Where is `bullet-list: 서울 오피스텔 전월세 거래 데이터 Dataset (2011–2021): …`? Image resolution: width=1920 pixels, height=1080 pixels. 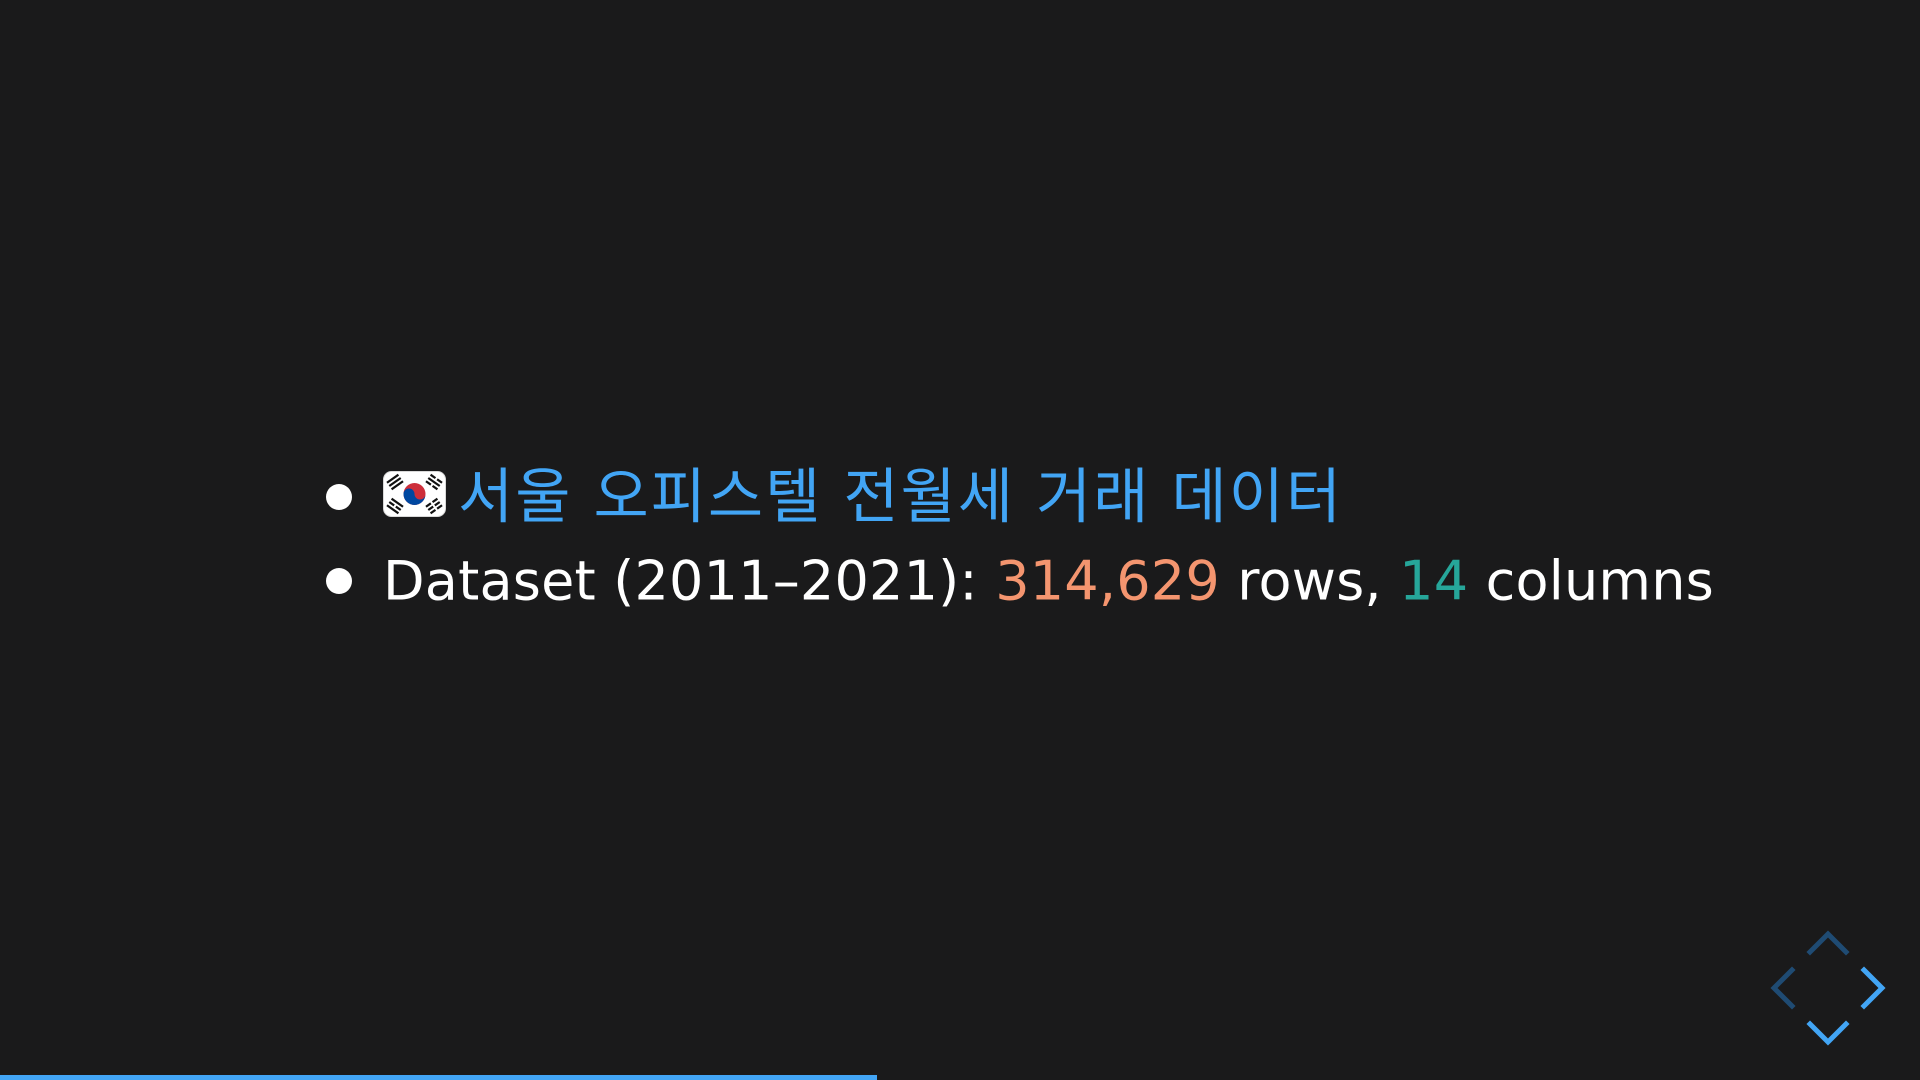
bullet-list: 서울 오피스텔 전월세 거래 데이터 Dataset (2011–2021): … is located at coordinates (1020, 539).